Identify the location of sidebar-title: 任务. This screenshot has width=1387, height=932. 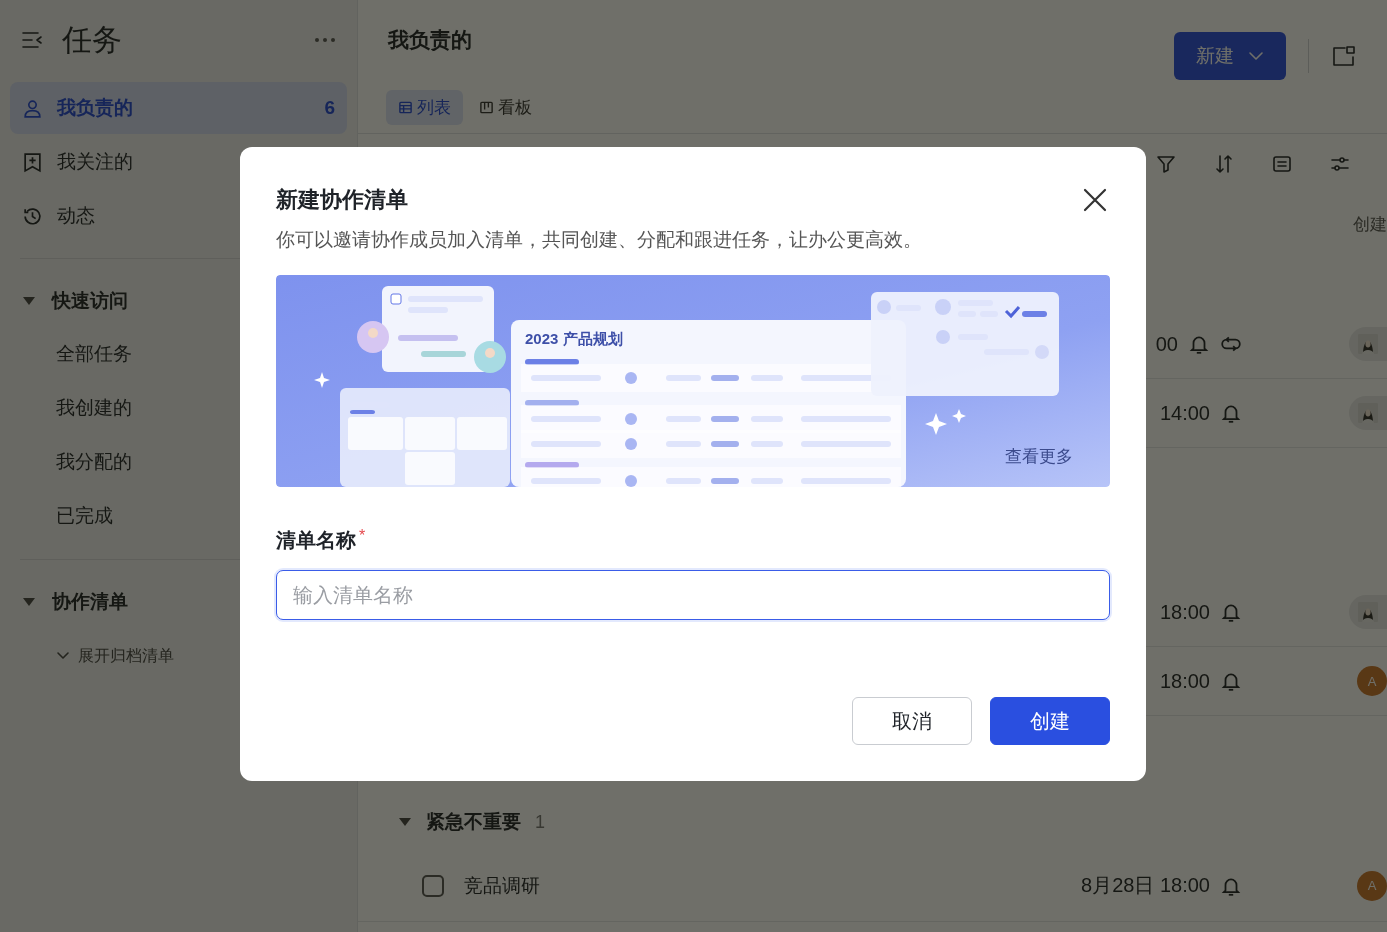
(92, 39).